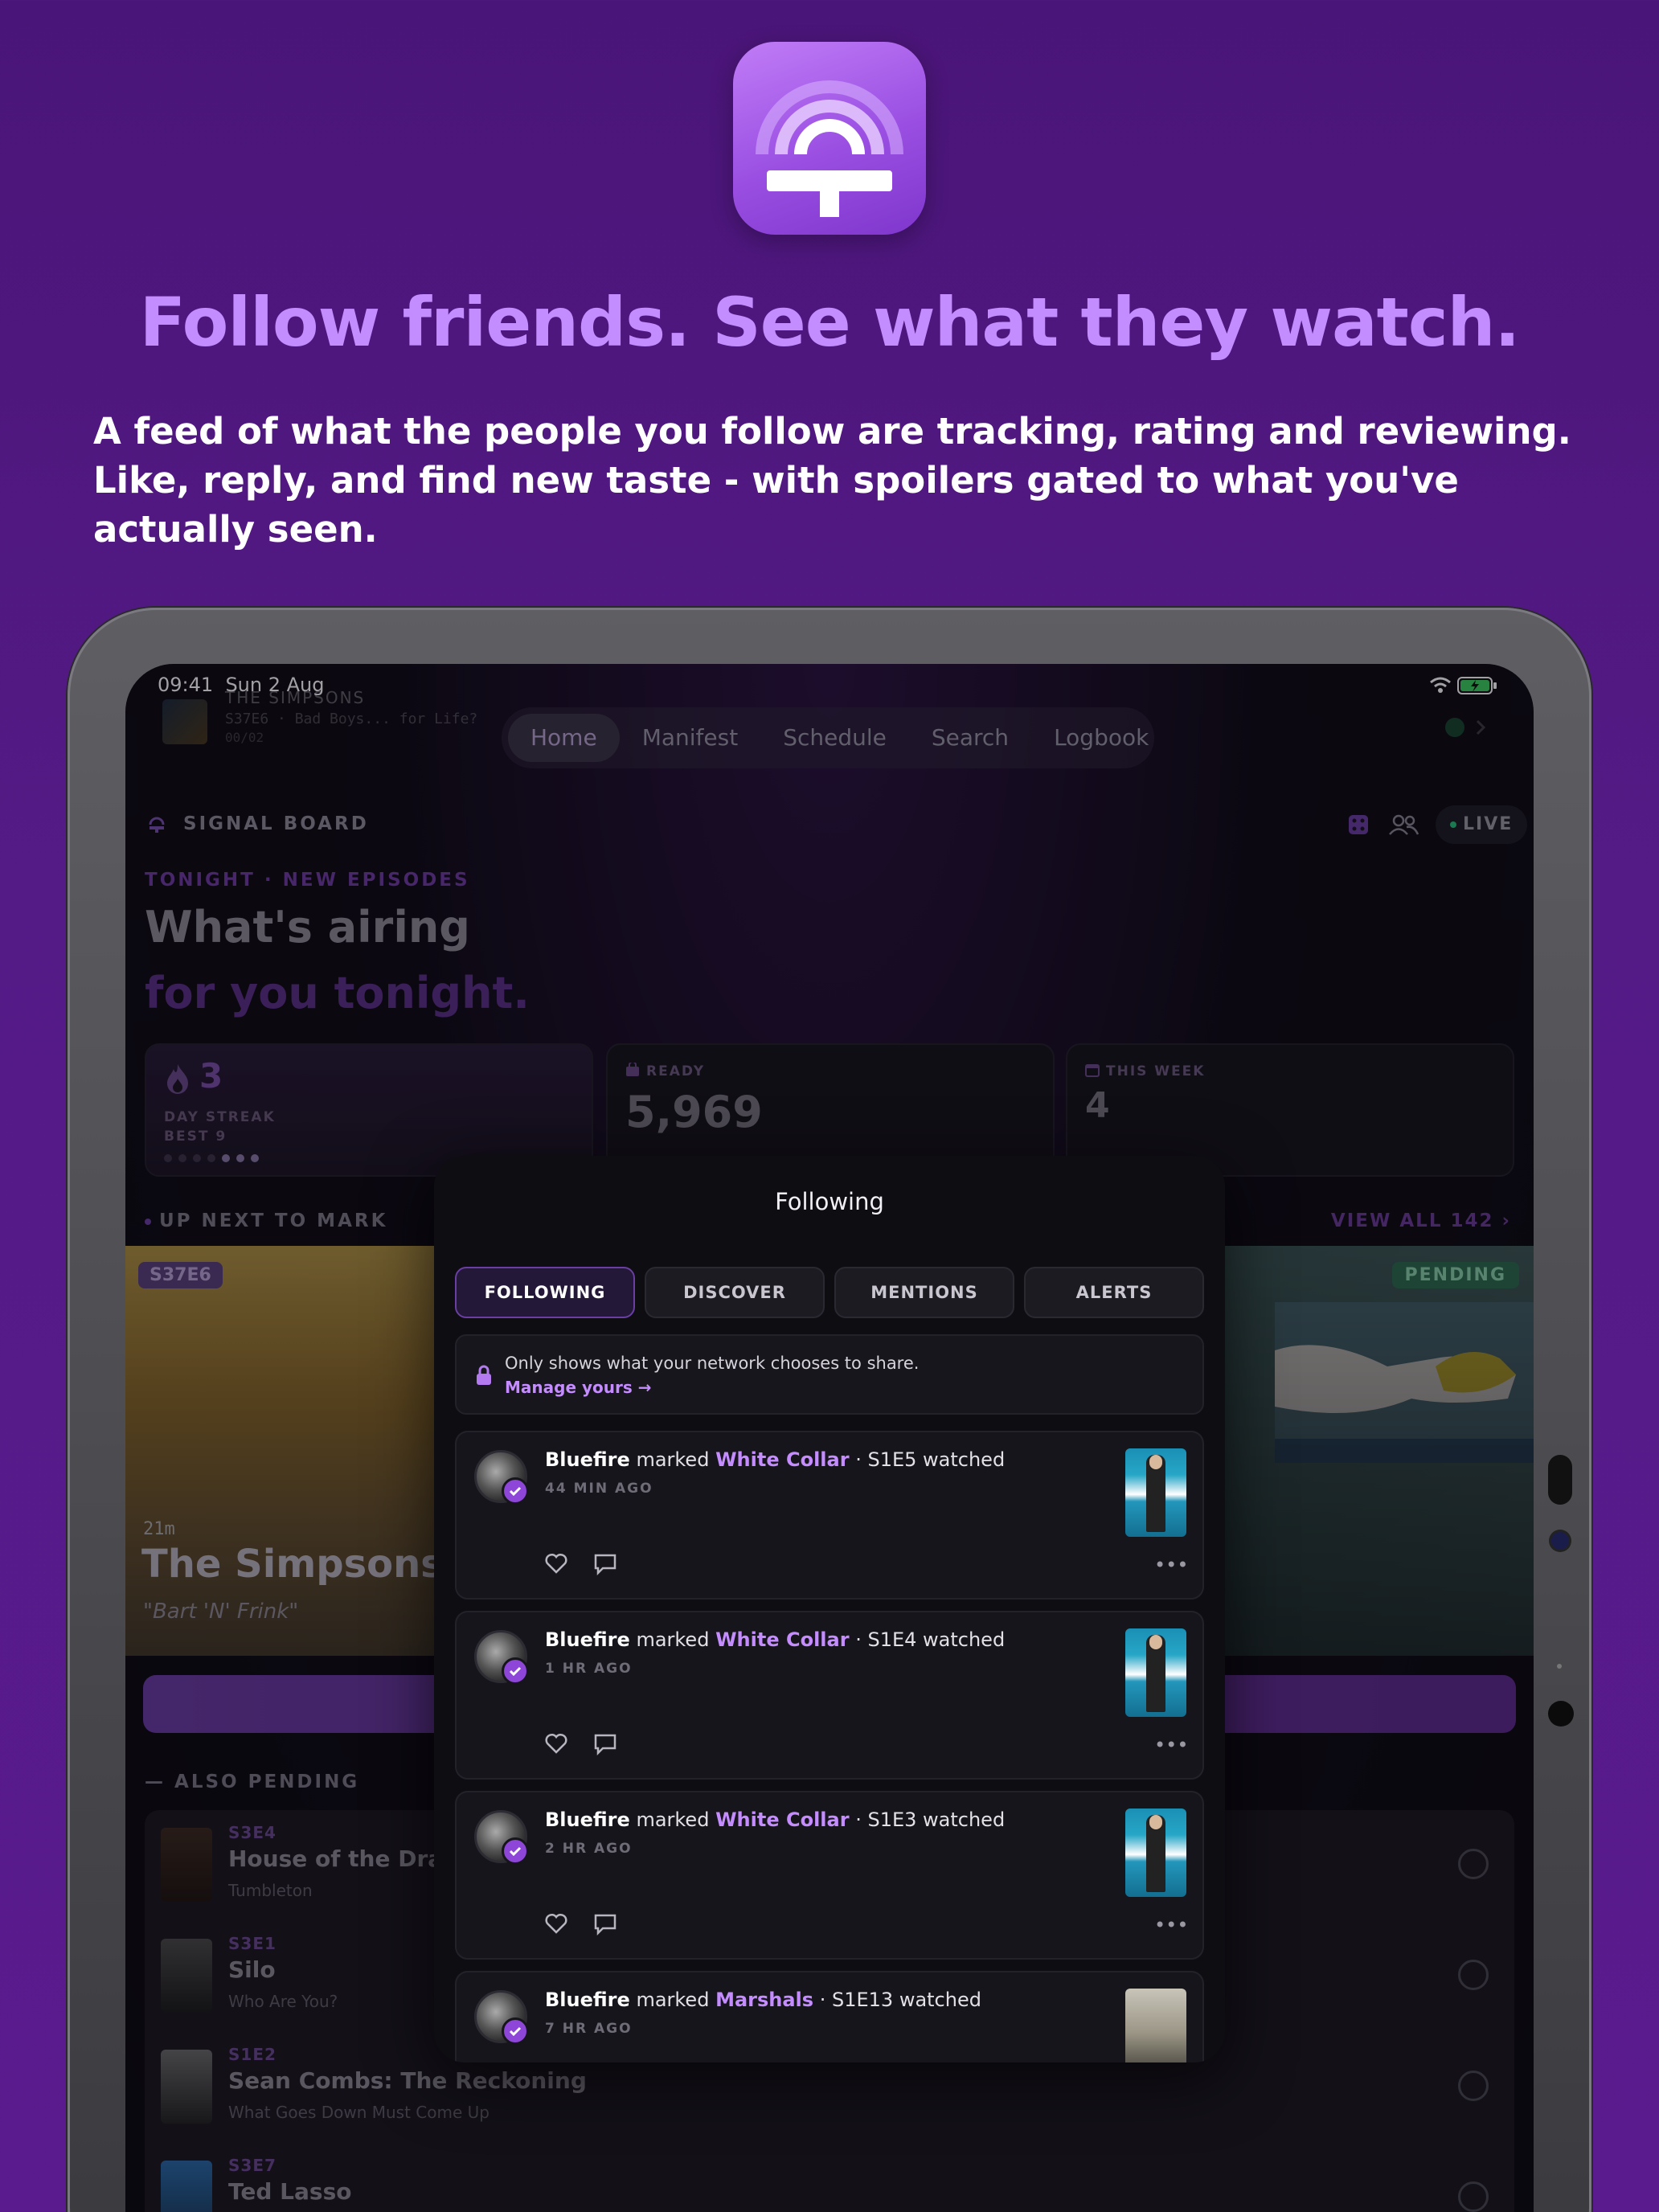  What do you see at coordinates (1561, 1714) in the screenshot?
I see `device-button` at bounding box center [1561, 1714].